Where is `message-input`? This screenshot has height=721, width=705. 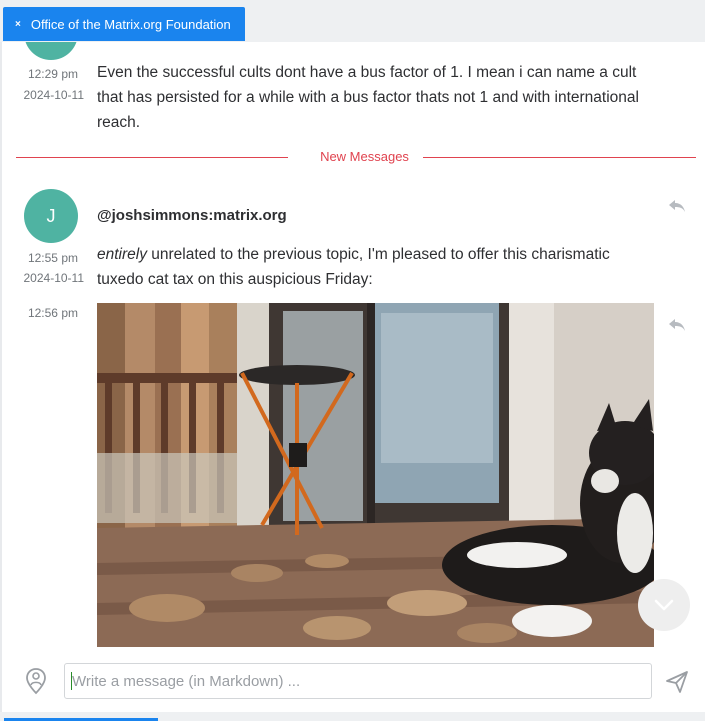 message-input is located at coordinates (358, 681).